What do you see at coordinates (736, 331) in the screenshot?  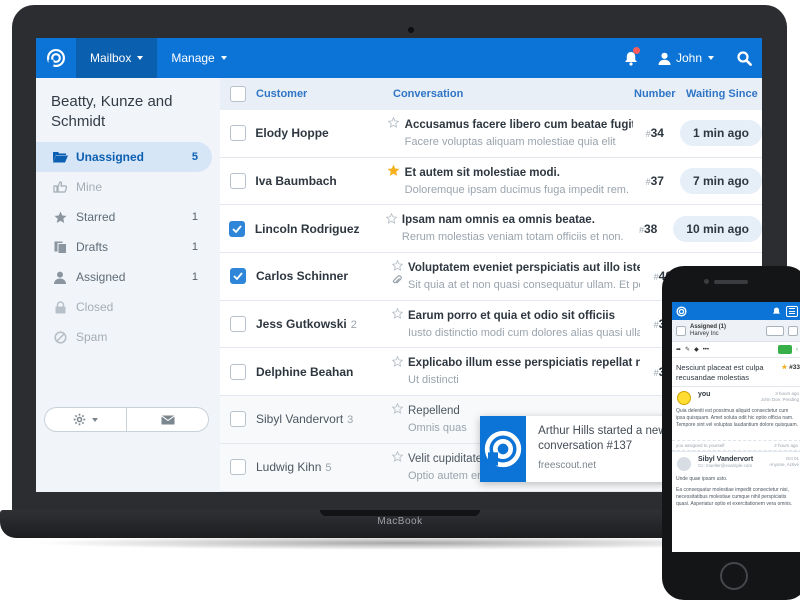 I see `phone-folder-bar: Assigned (1) Harvey Inc` at bounding box center [736, 331].